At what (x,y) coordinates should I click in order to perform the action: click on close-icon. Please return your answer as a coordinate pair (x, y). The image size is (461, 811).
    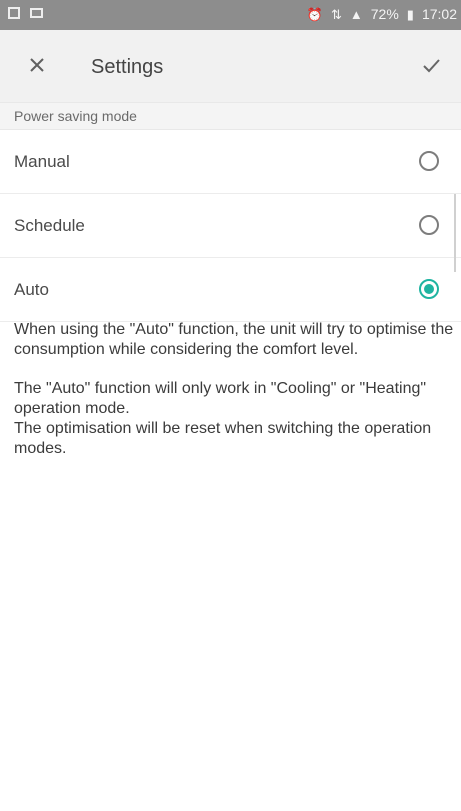
    Looking at the image, I should click on (37, 65).